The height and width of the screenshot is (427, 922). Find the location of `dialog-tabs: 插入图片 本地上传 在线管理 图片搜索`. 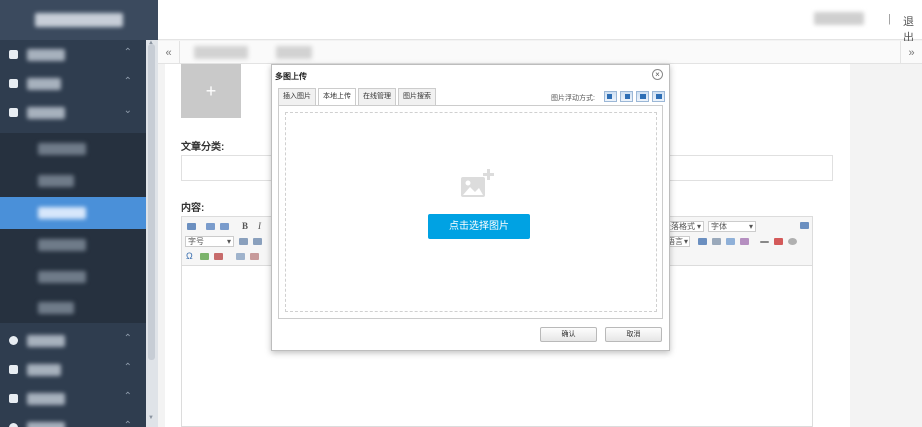

dialog-tabs: 插入图片 本地上传 在线管理 图片搜索 is located at coordinates (358, 97).